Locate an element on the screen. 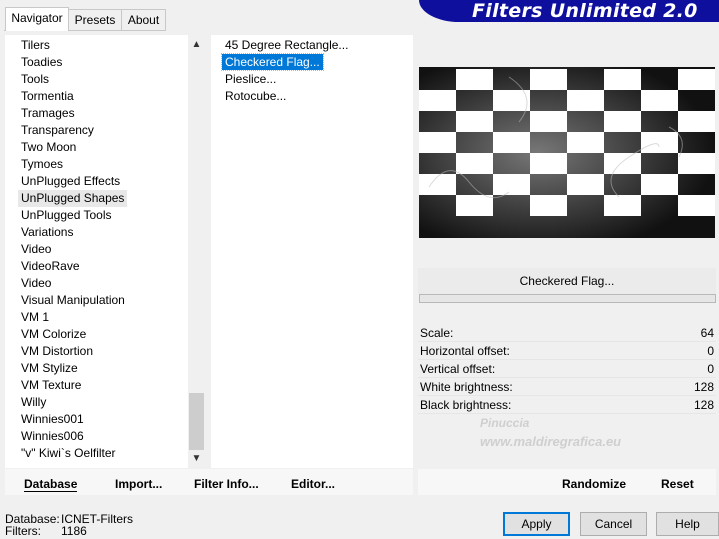 The image size is (719, 539). tab-about: About is located at coordinates (143, 19).